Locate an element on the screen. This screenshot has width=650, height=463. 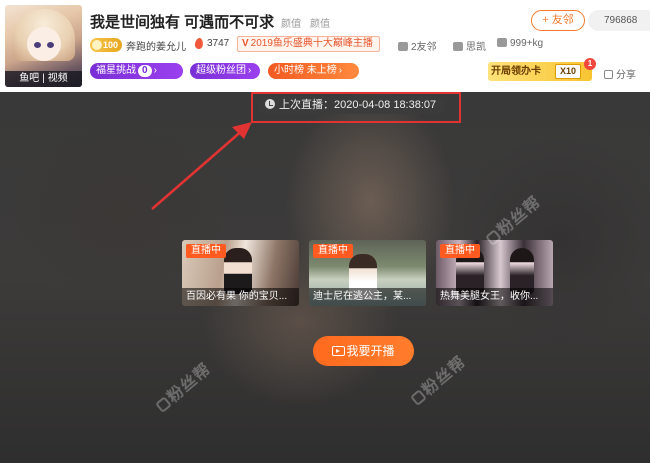
annotation-arrow-icon is located at coordinates (201, 166).